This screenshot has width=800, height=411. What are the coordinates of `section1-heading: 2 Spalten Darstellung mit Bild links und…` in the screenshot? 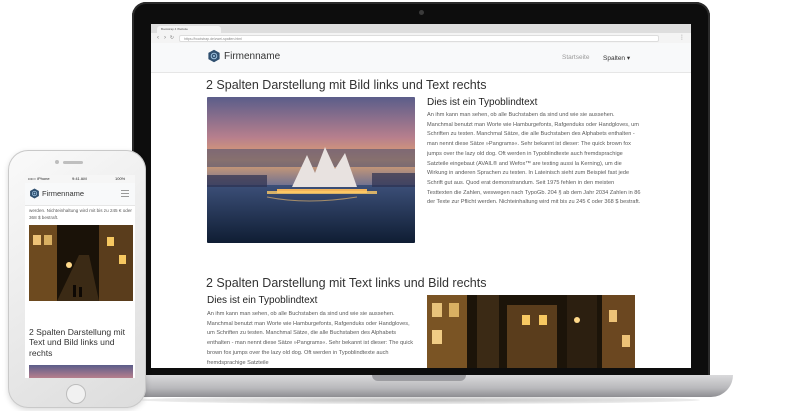 It's located at (346, 85).